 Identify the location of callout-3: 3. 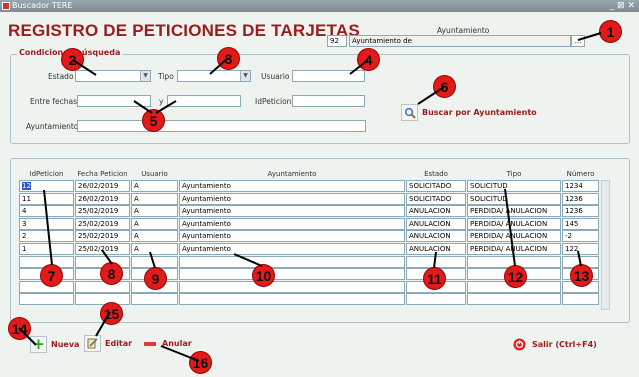
(228, 58).